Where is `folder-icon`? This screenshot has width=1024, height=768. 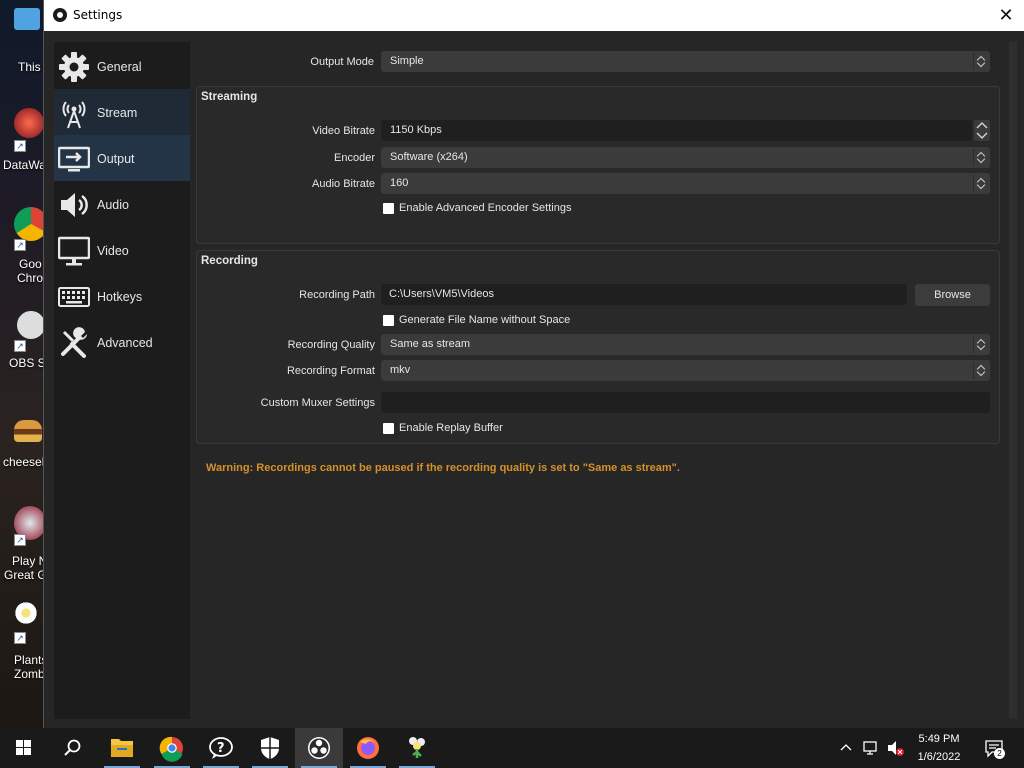
folder-icon is located at coordinates (122, 748).